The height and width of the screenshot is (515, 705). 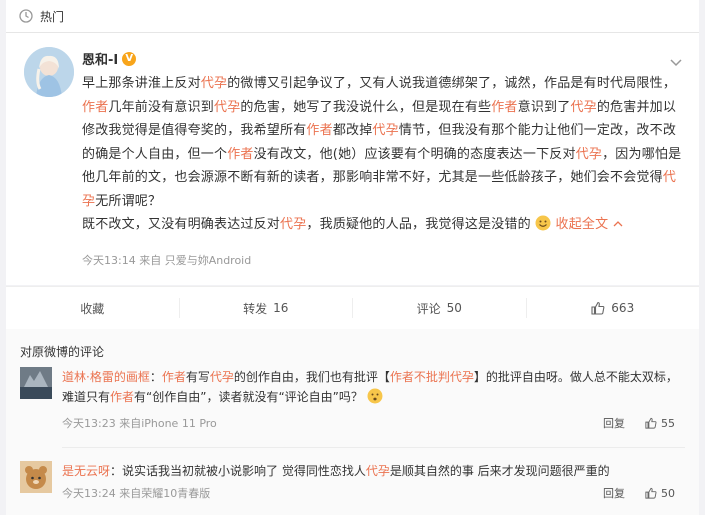 I want to click on post-meta: 今天13:14 来自 只爱与妳Android, so click(x=167, y=260).